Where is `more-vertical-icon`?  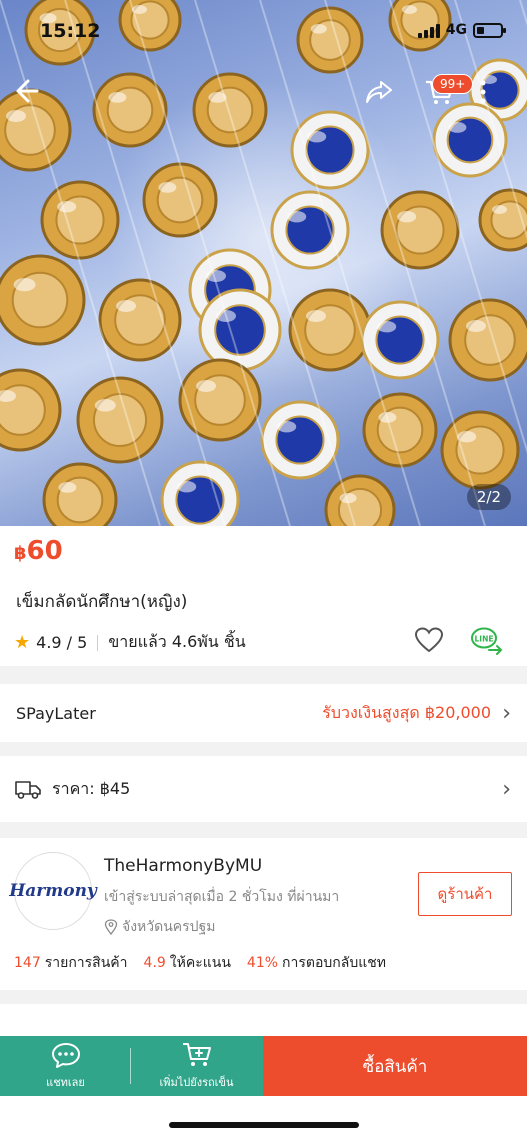
more-vertical-icon is located at coordinates (483, 92).